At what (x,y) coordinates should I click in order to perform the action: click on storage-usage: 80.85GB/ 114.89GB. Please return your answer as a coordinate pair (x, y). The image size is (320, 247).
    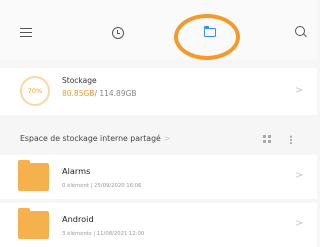
    Looking at the image, I should click on (99, 93).